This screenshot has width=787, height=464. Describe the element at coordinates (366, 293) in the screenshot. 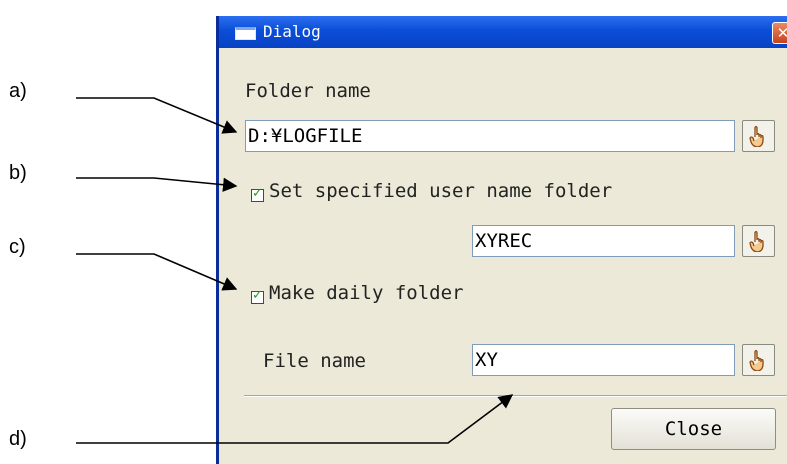

I see `daily-folder-label: Make daily folder` at that location.